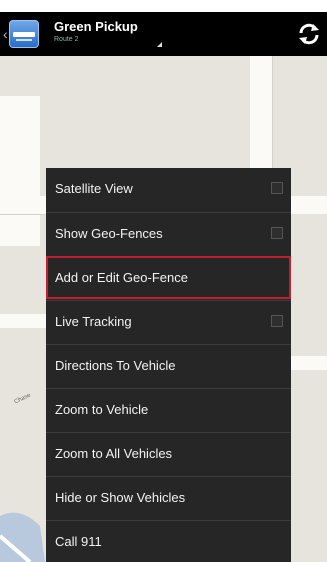  What do you see at coordinates (93, 321) in the screenshot?
I see `menu-item-label: Live Tracking` at bounding box center [93, 321].